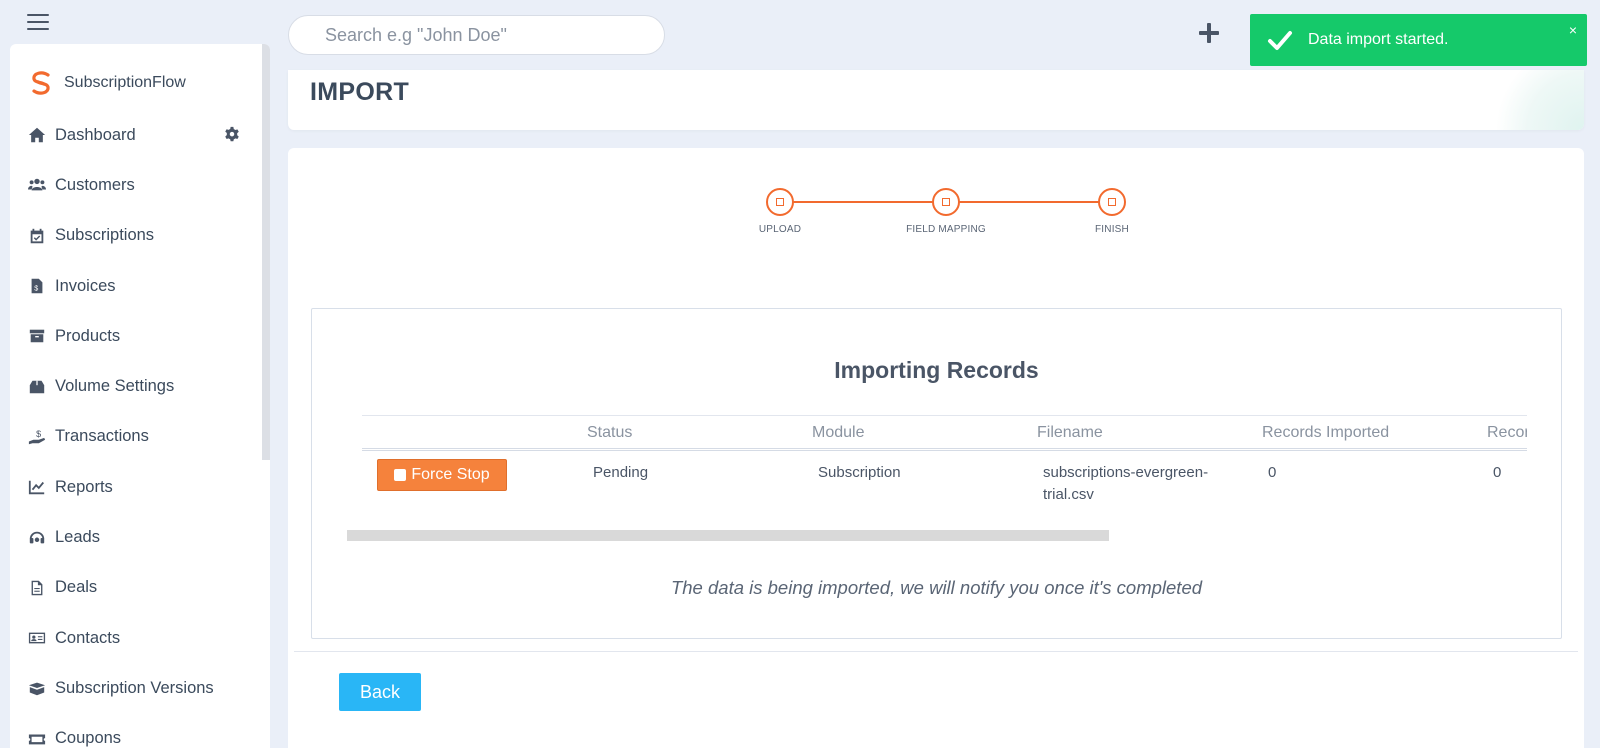 This screenshot has height=748, width=1600. Describe the element at coordinates (1272, 472) in the screenshot. I see `cell-records-imported: 0` at that location.